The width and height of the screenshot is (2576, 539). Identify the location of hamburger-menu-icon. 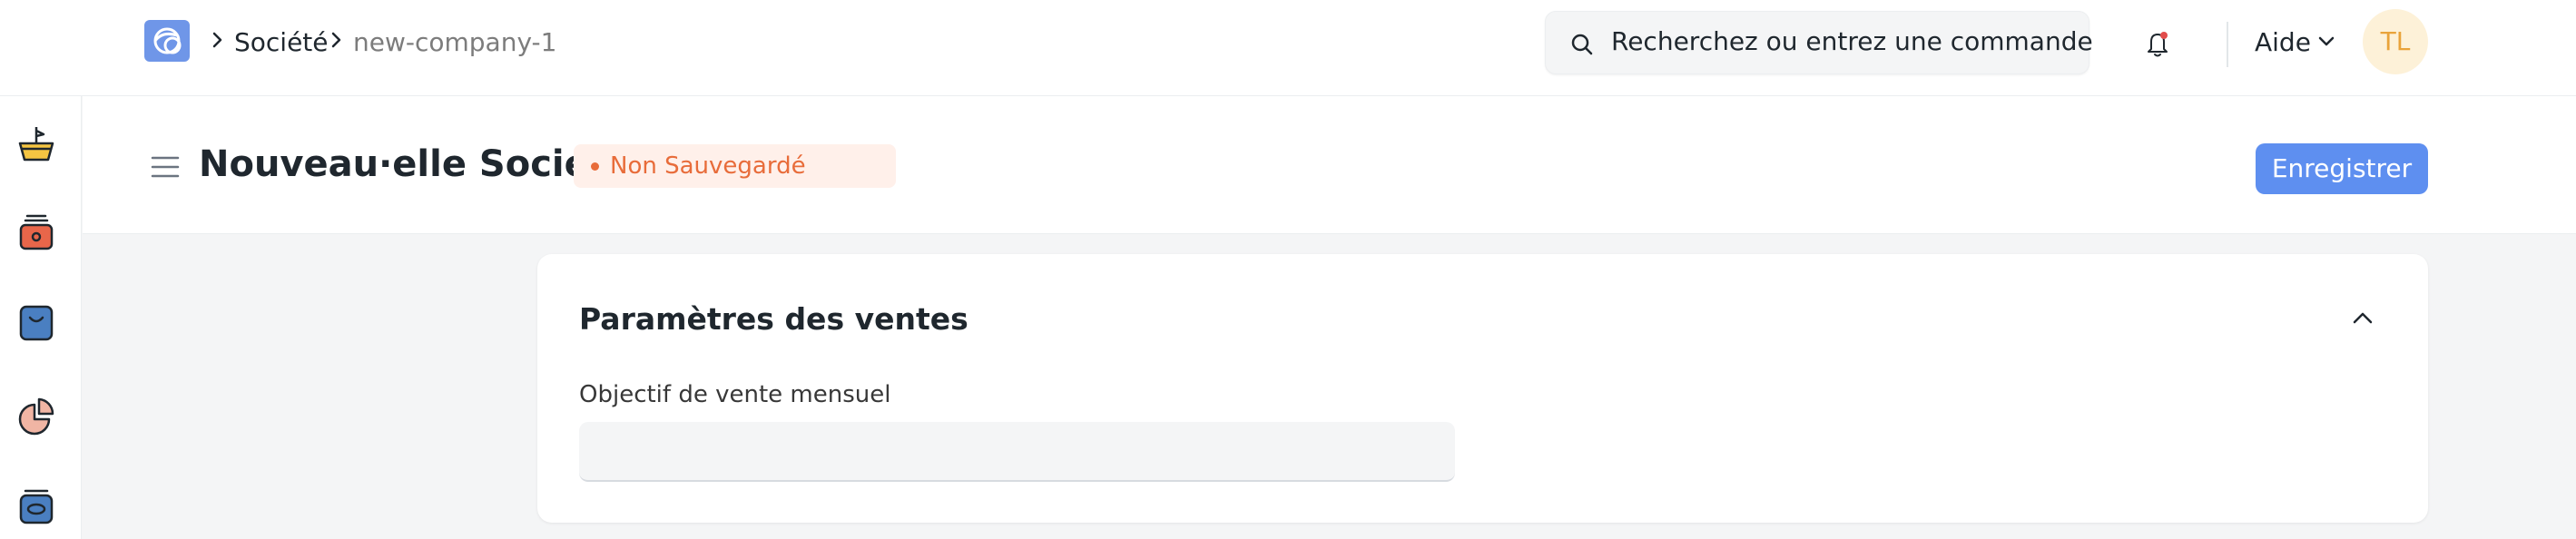
(165, 167).